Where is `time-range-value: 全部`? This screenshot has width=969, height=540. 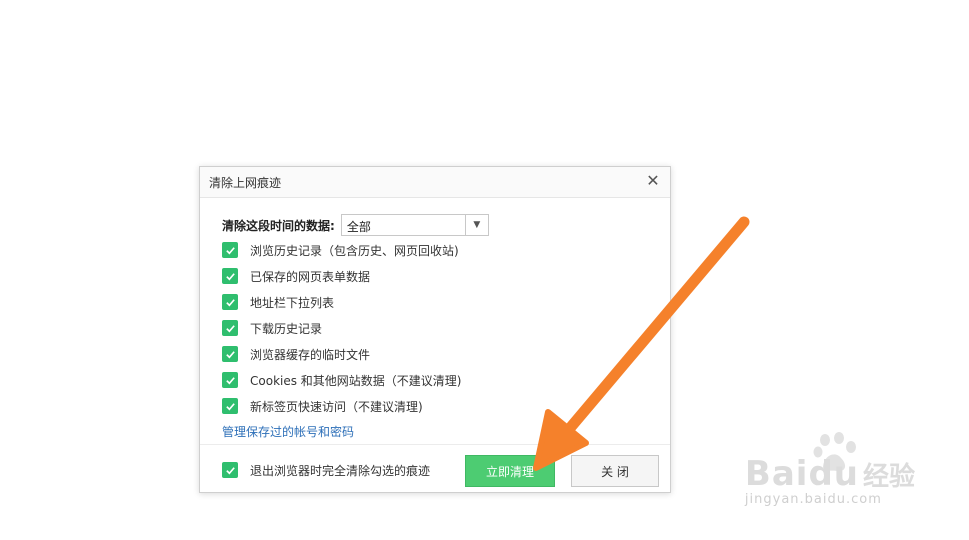
time-range-value: 全部 is located at coordinates (358, 227).